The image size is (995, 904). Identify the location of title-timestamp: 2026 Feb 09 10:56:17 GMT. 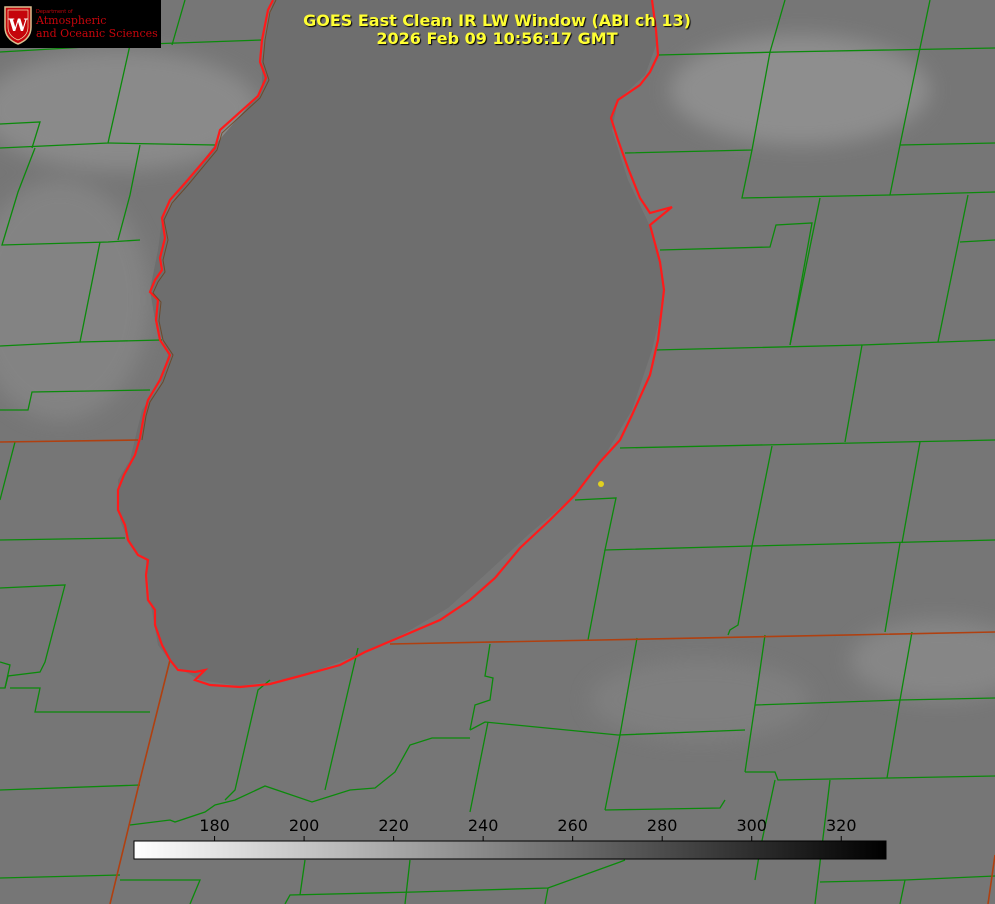
(497, 38).